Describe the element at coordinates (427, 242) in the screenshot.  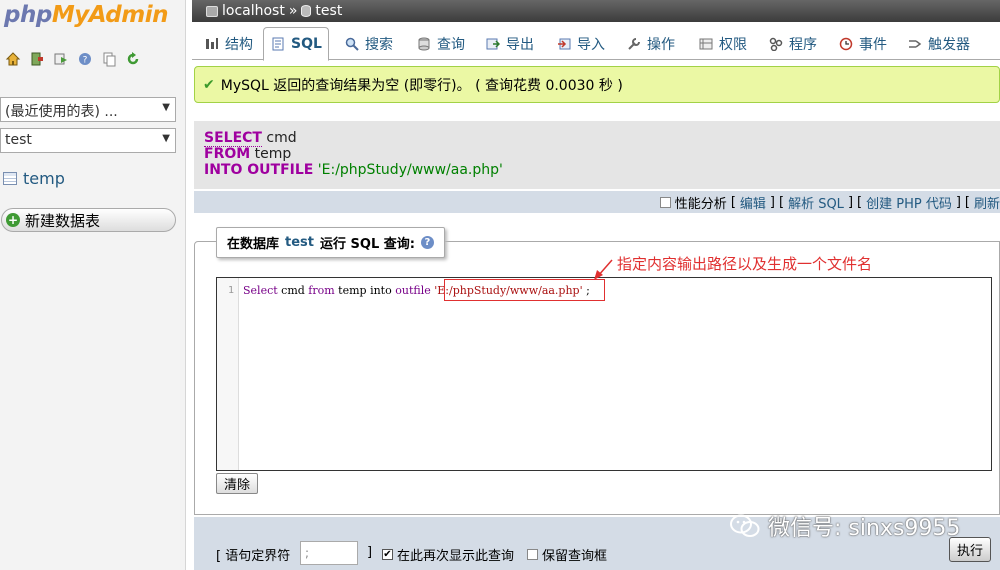
I see `help-icon: ?` at that location.